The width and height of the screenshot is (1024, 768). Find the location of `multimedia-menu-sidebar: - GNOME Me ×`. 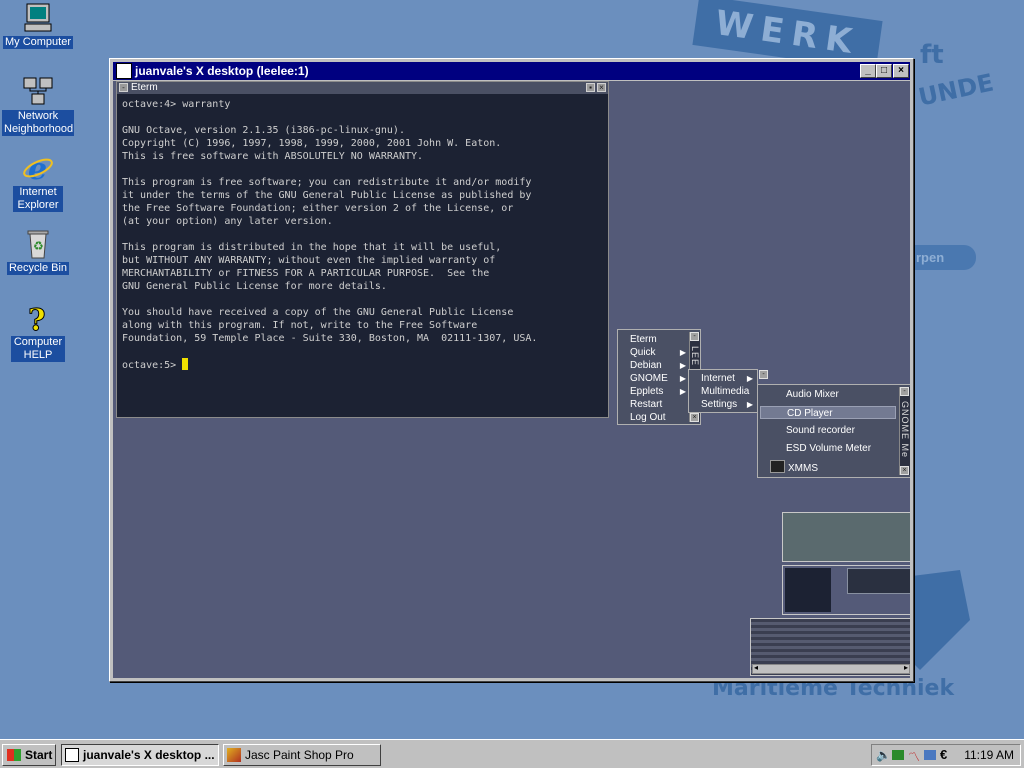

multimedia-menu-sidebar: - GNOME Me × is located at coordinates (904, 431).